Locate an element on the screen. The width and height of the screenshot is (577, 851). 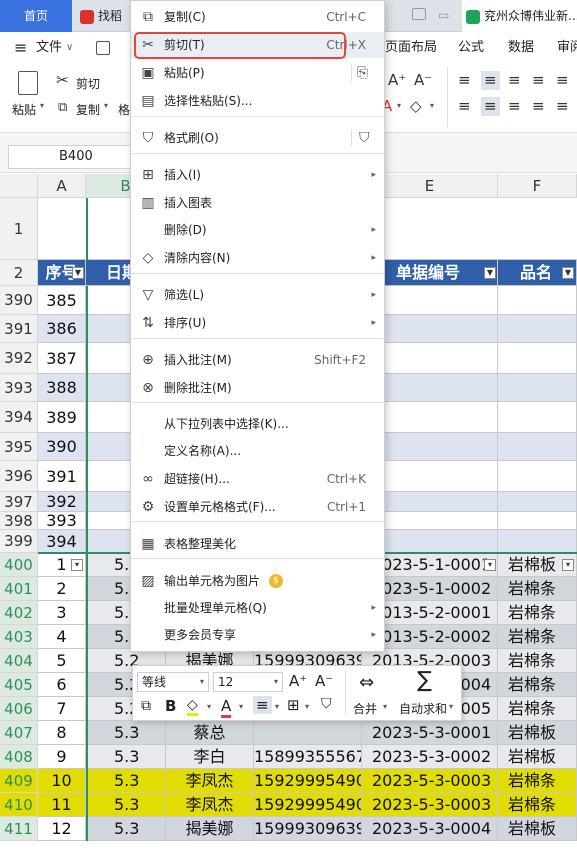
menu-item-copy: ⧉ 复制(C) Ctrl+C is located at coordinates (257, 17).